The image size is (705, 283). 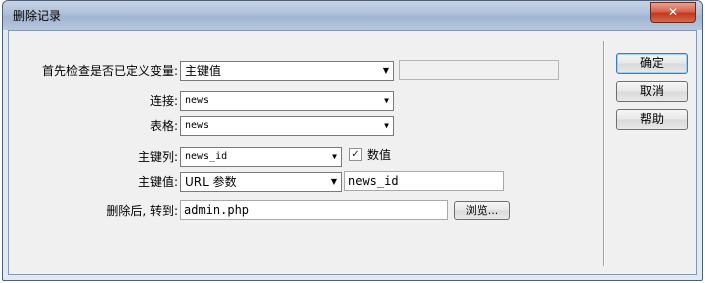 What do you see at coordinates (261, 182) in the screenshot?
I see `primary-key-value-select: URL 参数 ▼` at bounding box center [261, 182].